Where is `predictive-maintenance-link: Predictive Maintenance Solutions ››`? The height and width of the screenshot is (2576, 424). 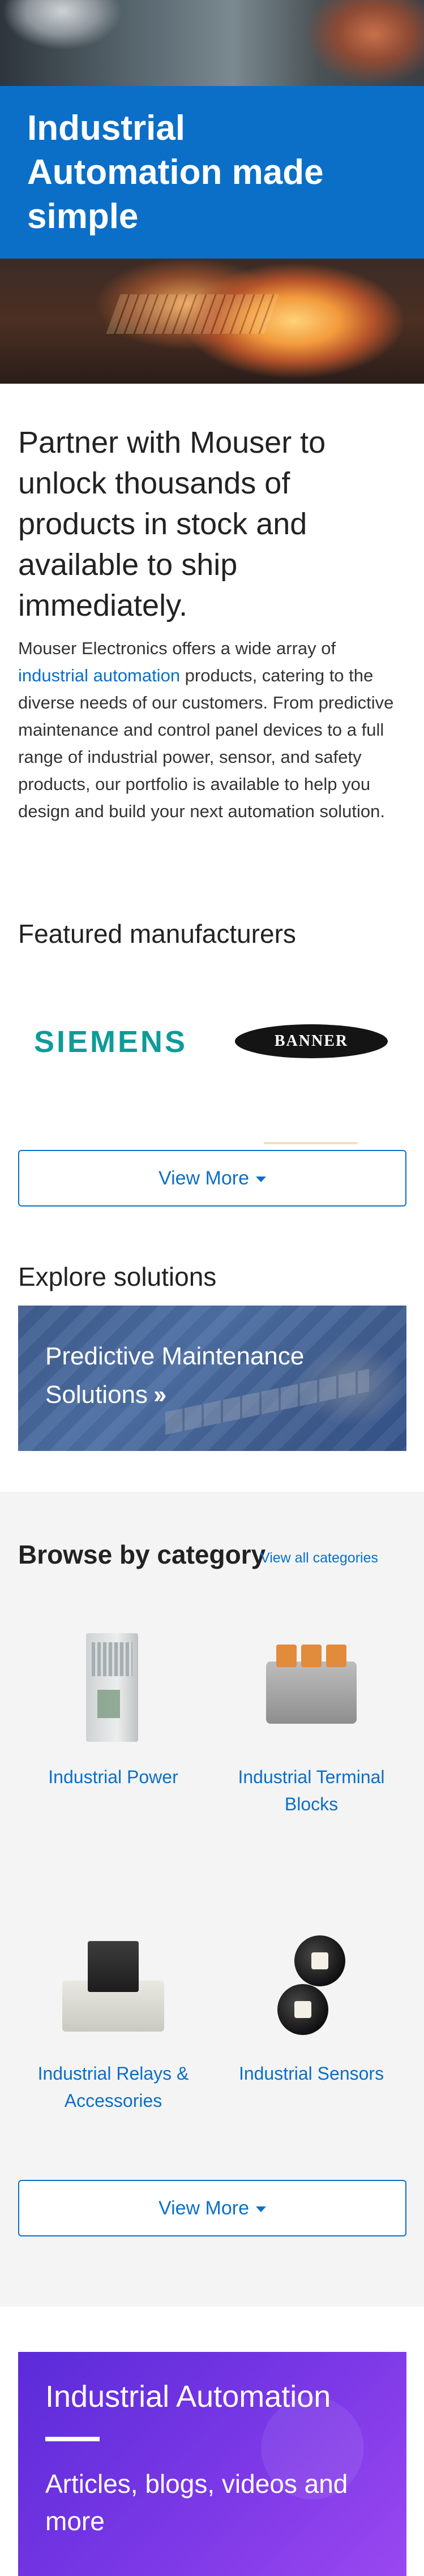
predictive-maintenance-link: Predictive Maintenance Solutions ›› is located at coordinates (204, 1375).